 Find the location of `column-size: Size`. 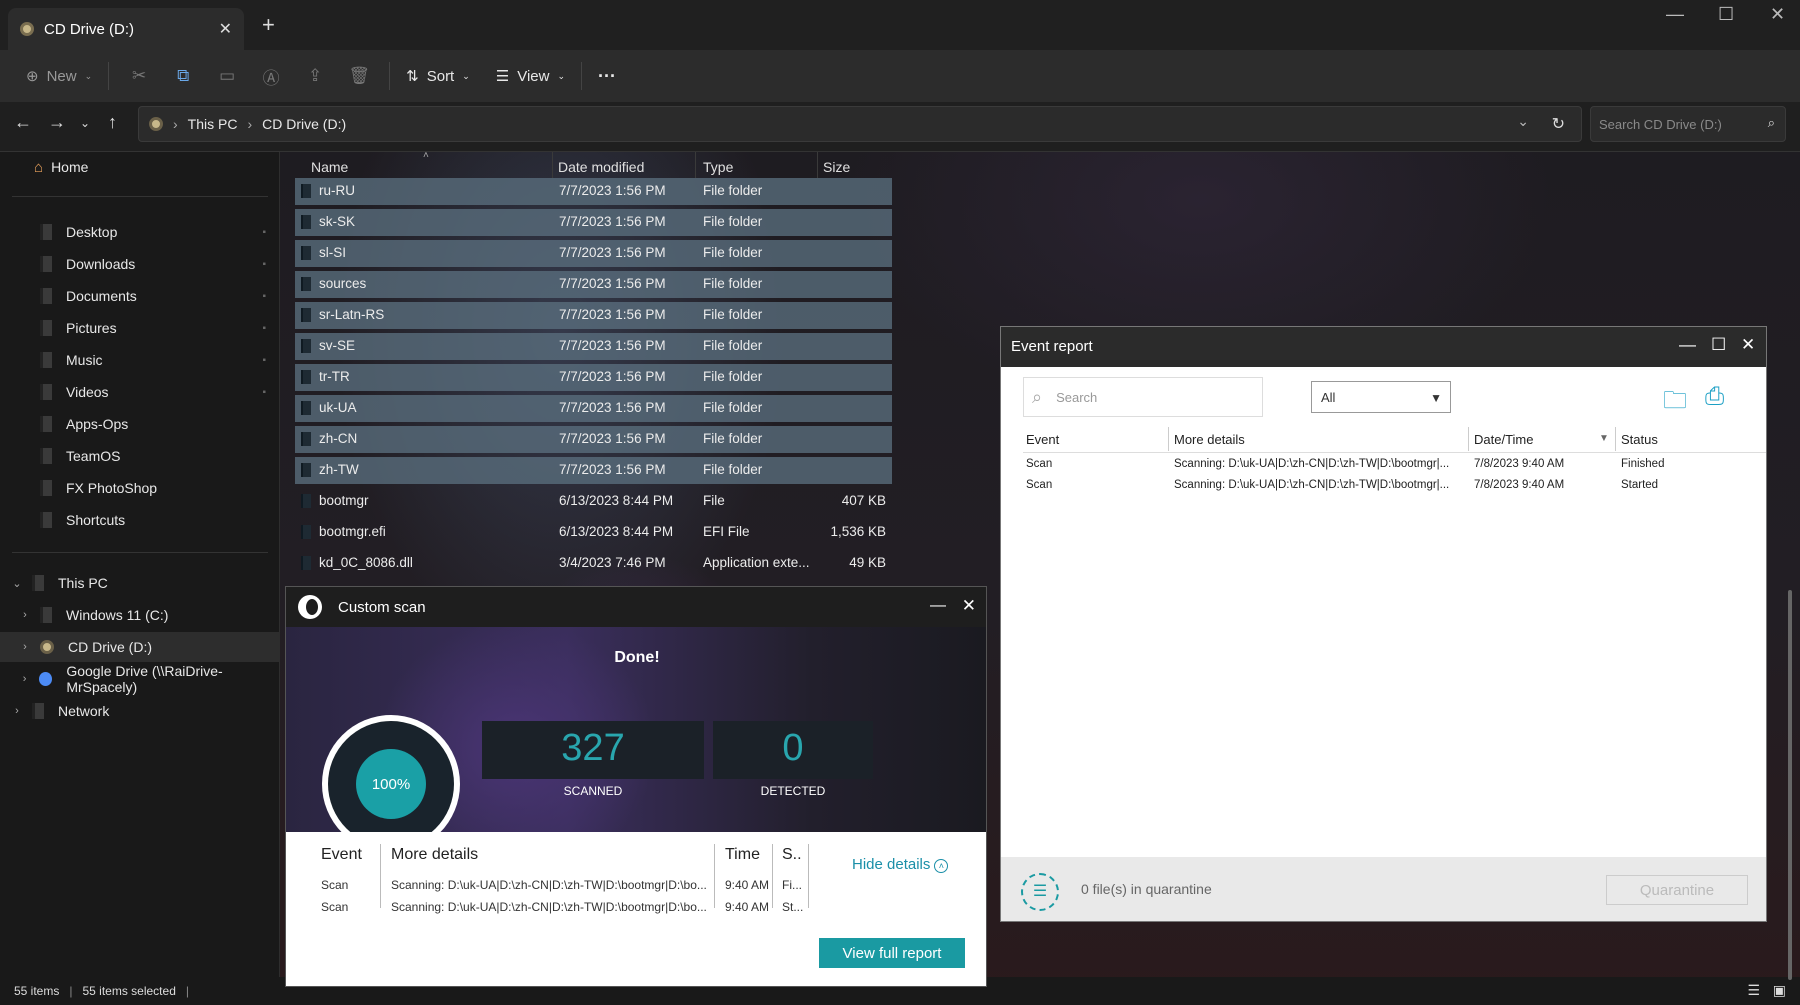

column-size: Size is located at coordinates (836, 167).